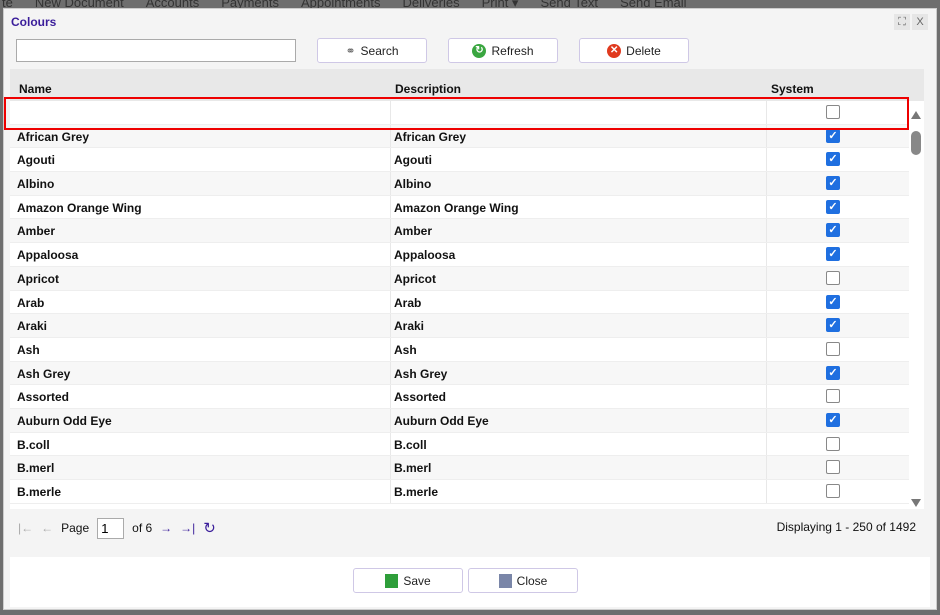 The width and height of the screenshot is (940, 615). Describe the element at coordinates (916, 503) in the screenshot. I see `scroll-down-icon` at that location.